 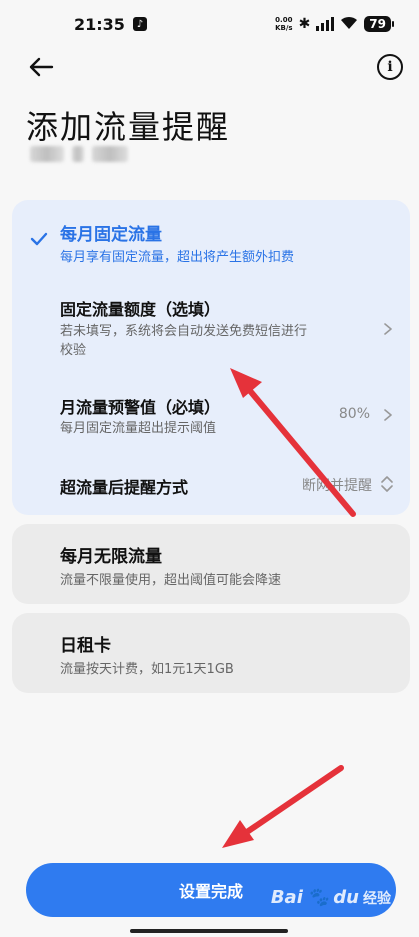 I want to click on page-title: 添加流量提醒, so click(x=128, y=127).